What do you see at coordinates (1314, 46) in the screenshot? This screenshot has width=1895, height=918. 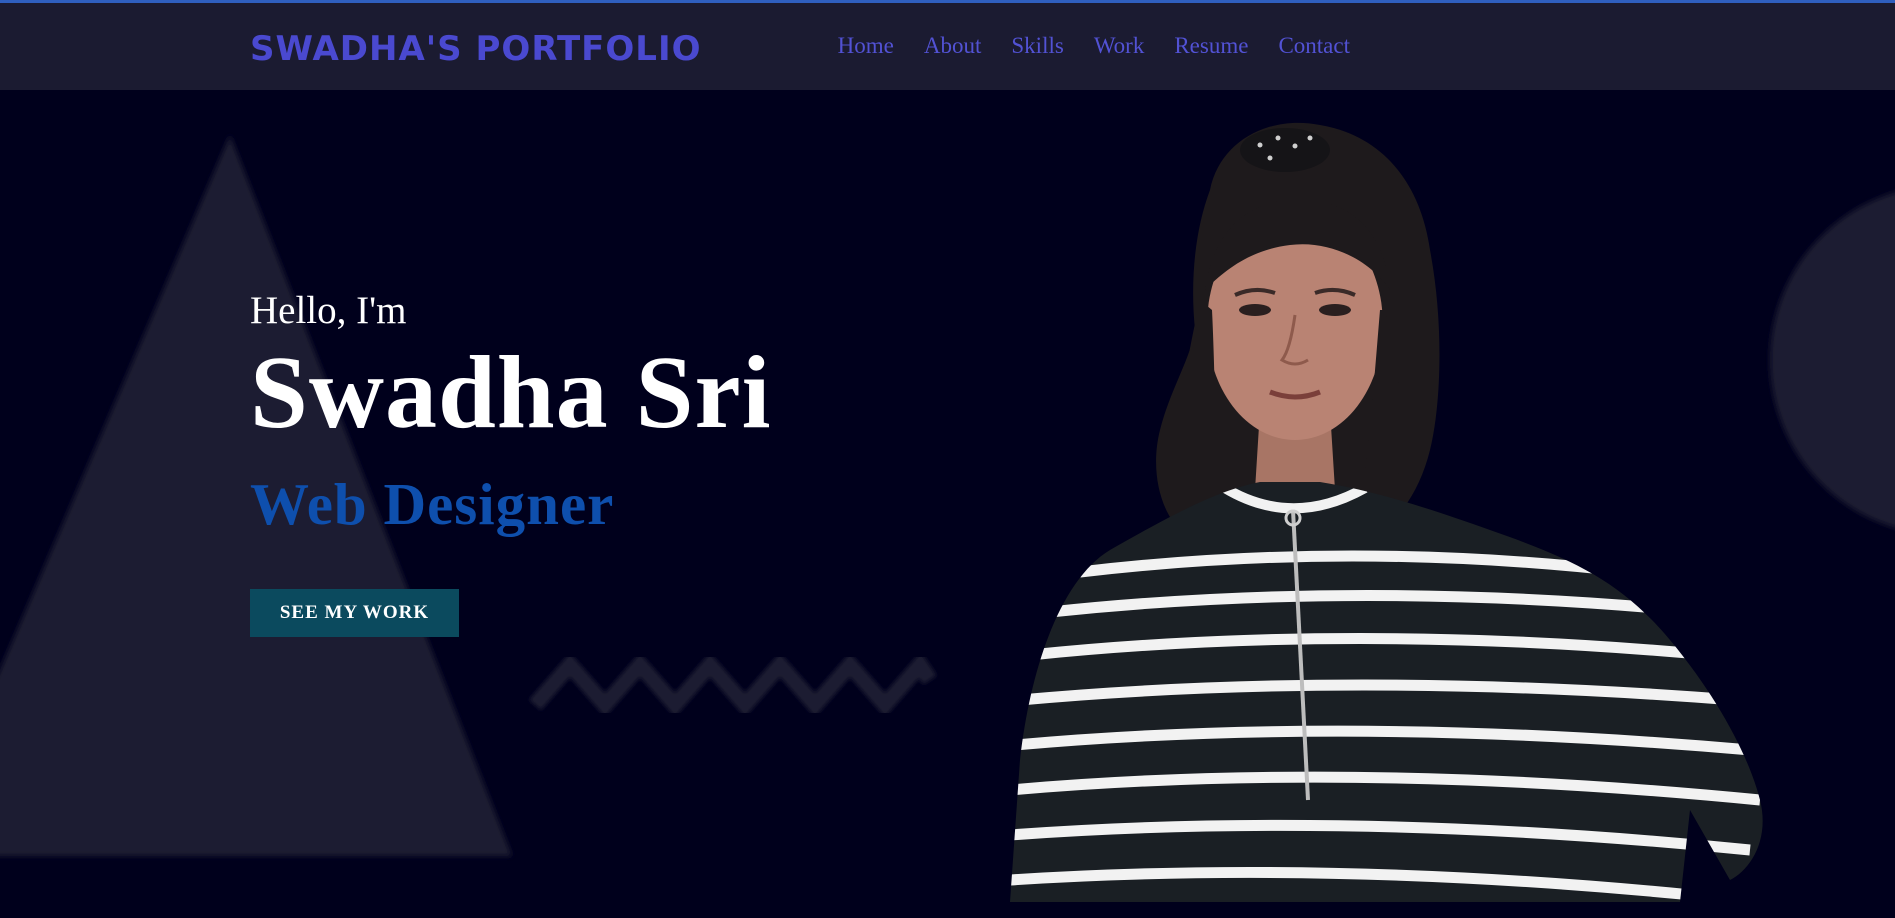 I see `nav-link-contact: Contact` at bounding box center [1314, 46].